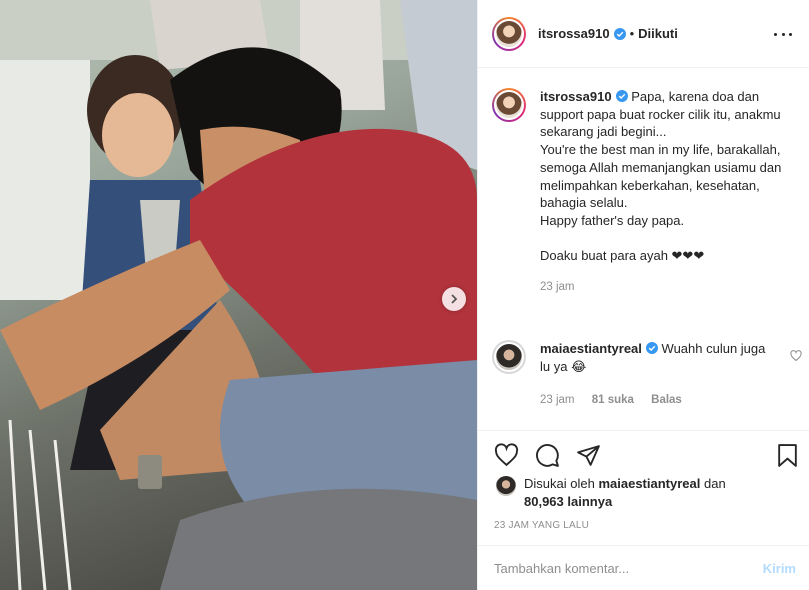  Describe the element at coordinates (559, 483) in the screenshot. I see `likes-prefix: Disukai oleh` at that location.